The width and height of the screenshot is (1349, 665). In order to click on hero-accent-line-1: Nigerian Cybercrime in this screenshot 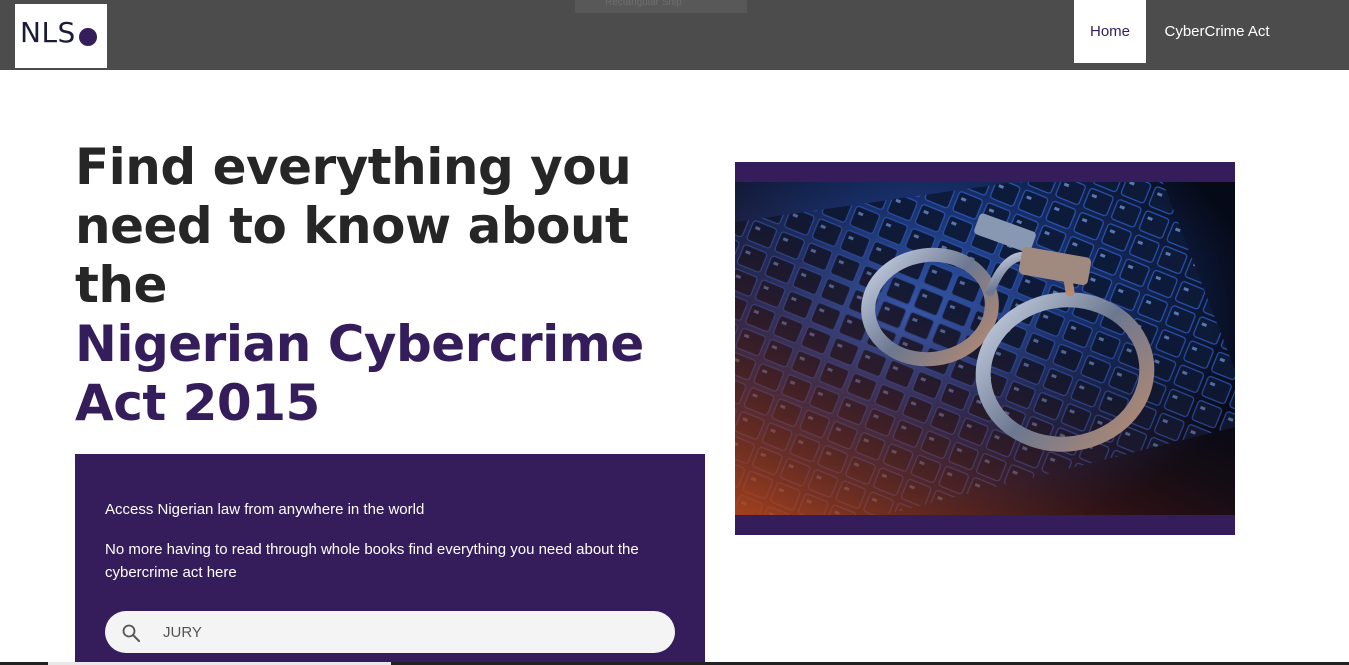, I will do `click(359, 344)`.